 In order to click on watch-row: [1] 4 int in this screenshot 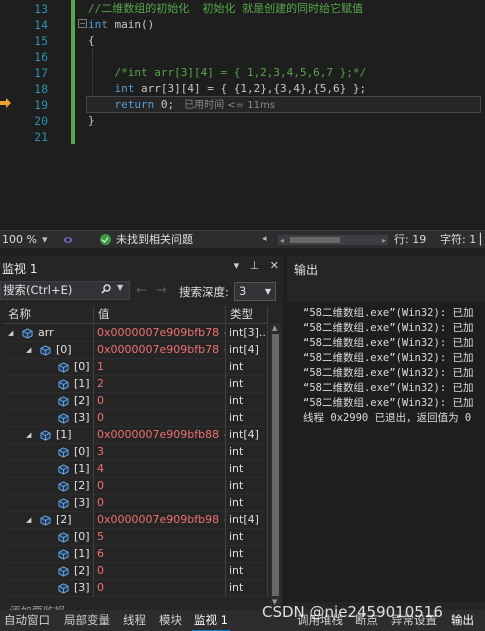, I will do `click(136, 469)`.